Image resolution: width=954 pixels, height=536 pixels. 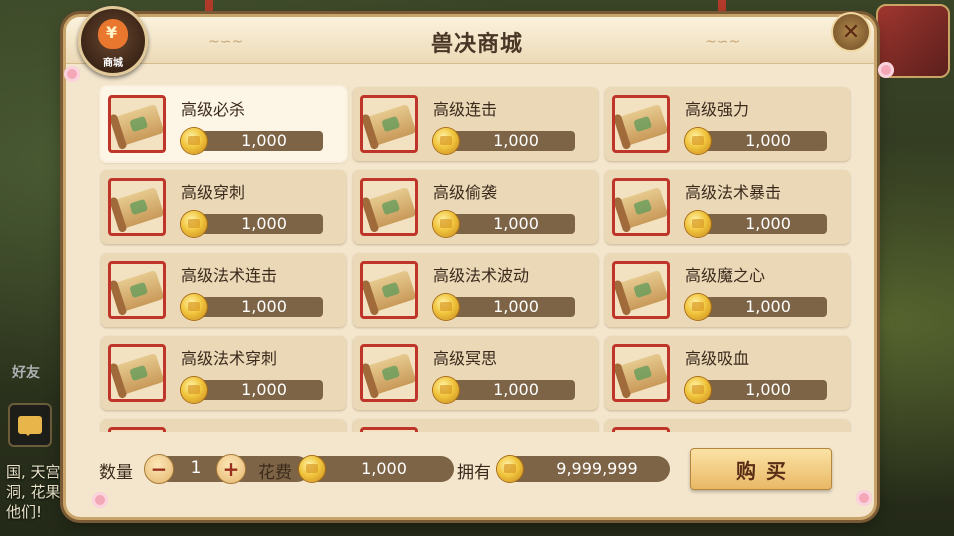 What do you see at coordinates (481, 275) in the screenshot?
I see `item-name: 高级法术波动` at bounding box center [481, 275].